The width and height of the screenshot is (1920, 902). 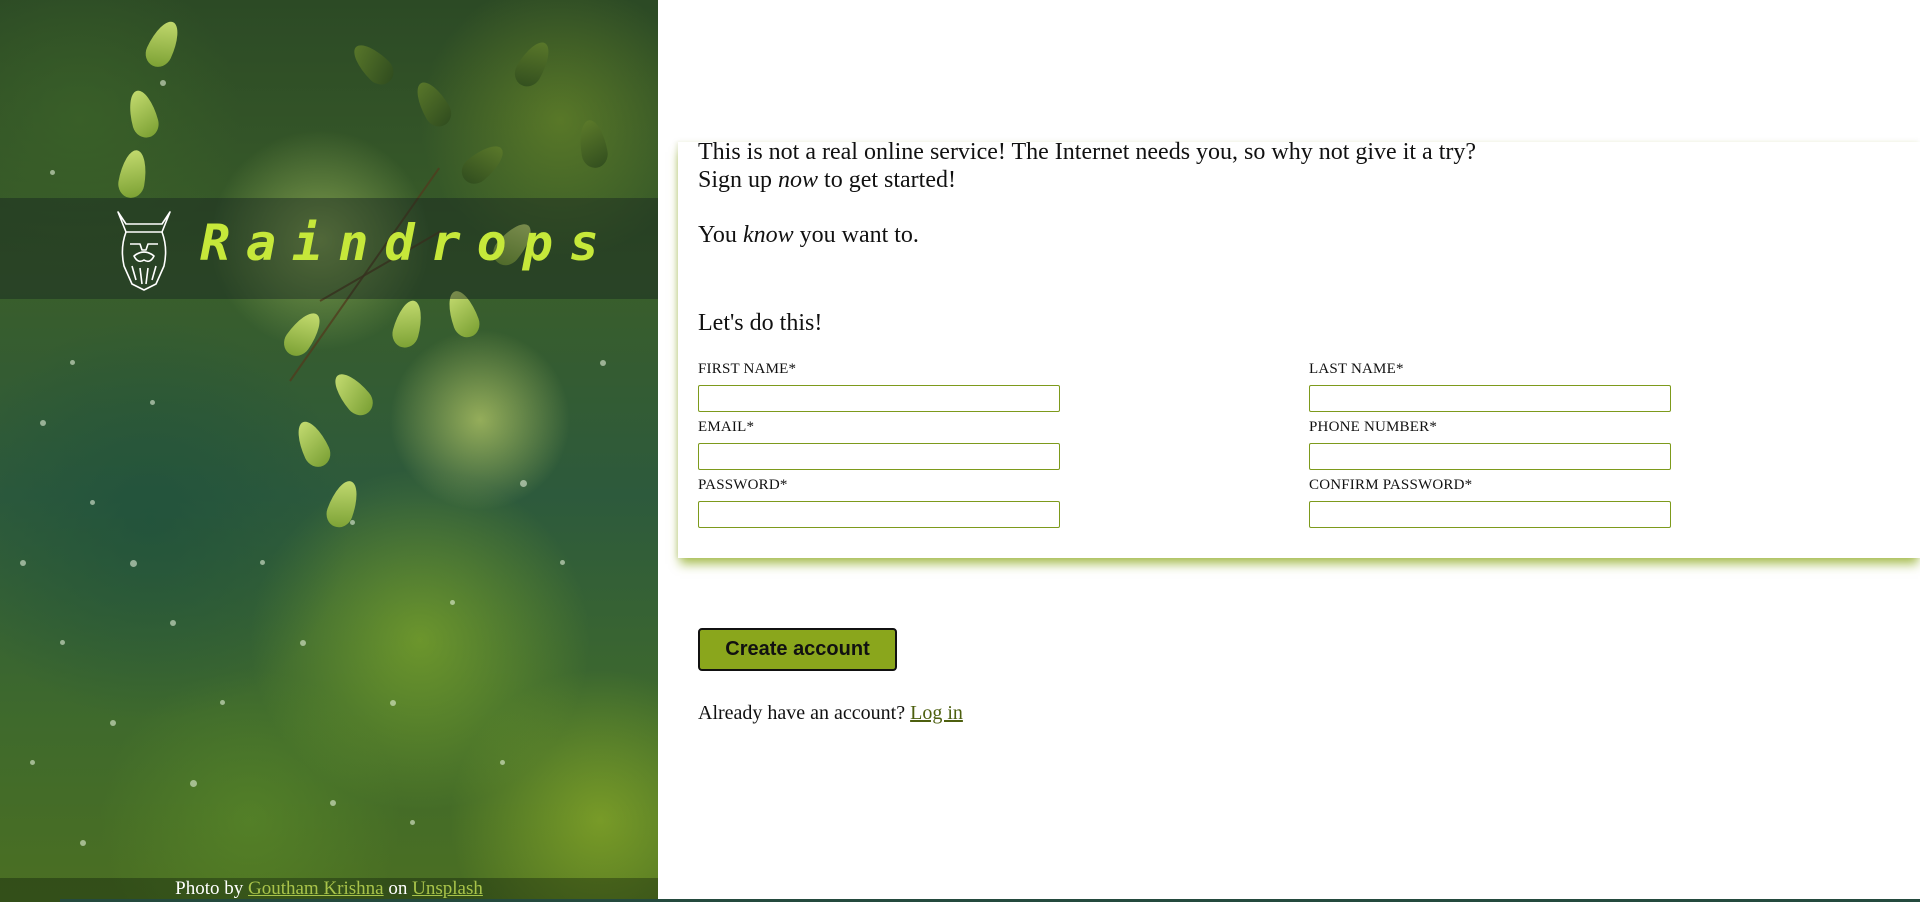 What do you see at coordinates (144, 251) in the screenshot?
I see `viking-logo-icon` at bounding box center [144, 251].